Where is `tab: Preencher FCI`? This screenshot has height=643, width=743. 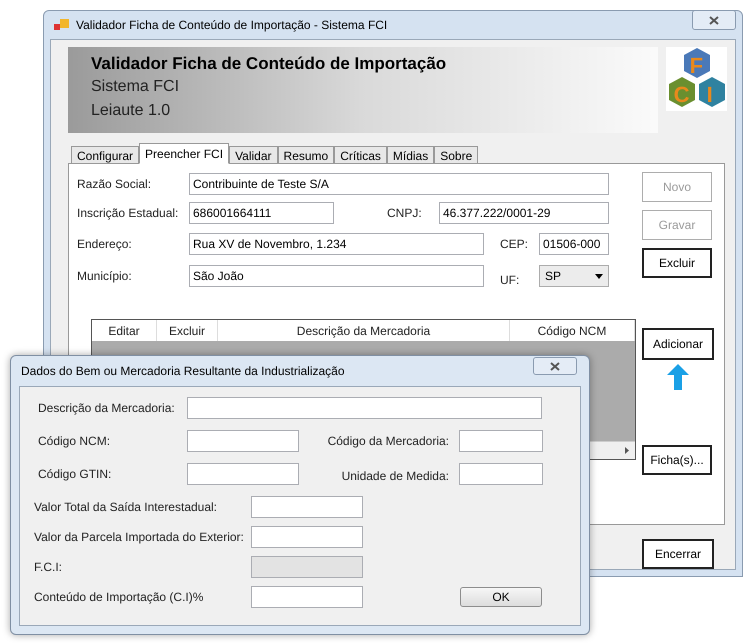
tab: Preencher FCI is located at coordinates (184, 153).